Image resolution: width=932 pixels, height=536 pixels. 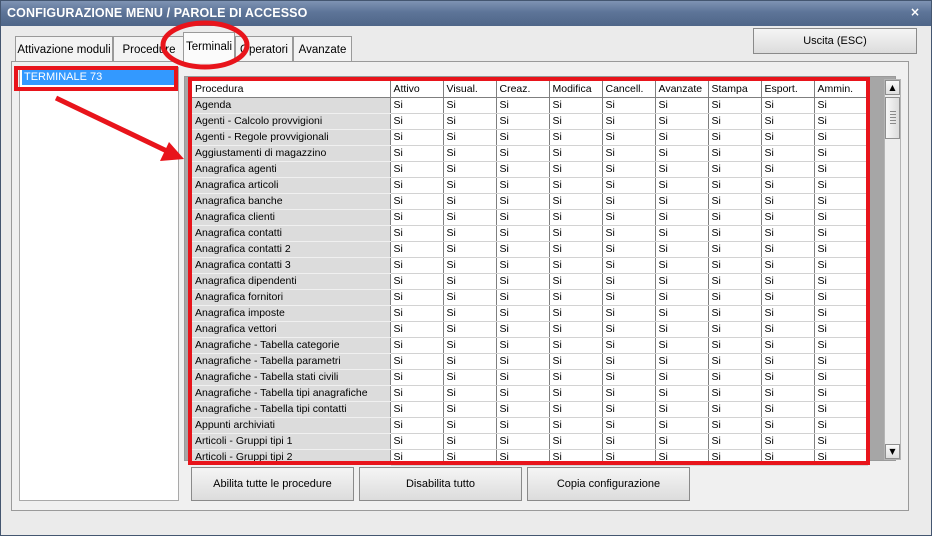 I want to click on column-header-modifica: Modifica, so click(x=576, y=89).